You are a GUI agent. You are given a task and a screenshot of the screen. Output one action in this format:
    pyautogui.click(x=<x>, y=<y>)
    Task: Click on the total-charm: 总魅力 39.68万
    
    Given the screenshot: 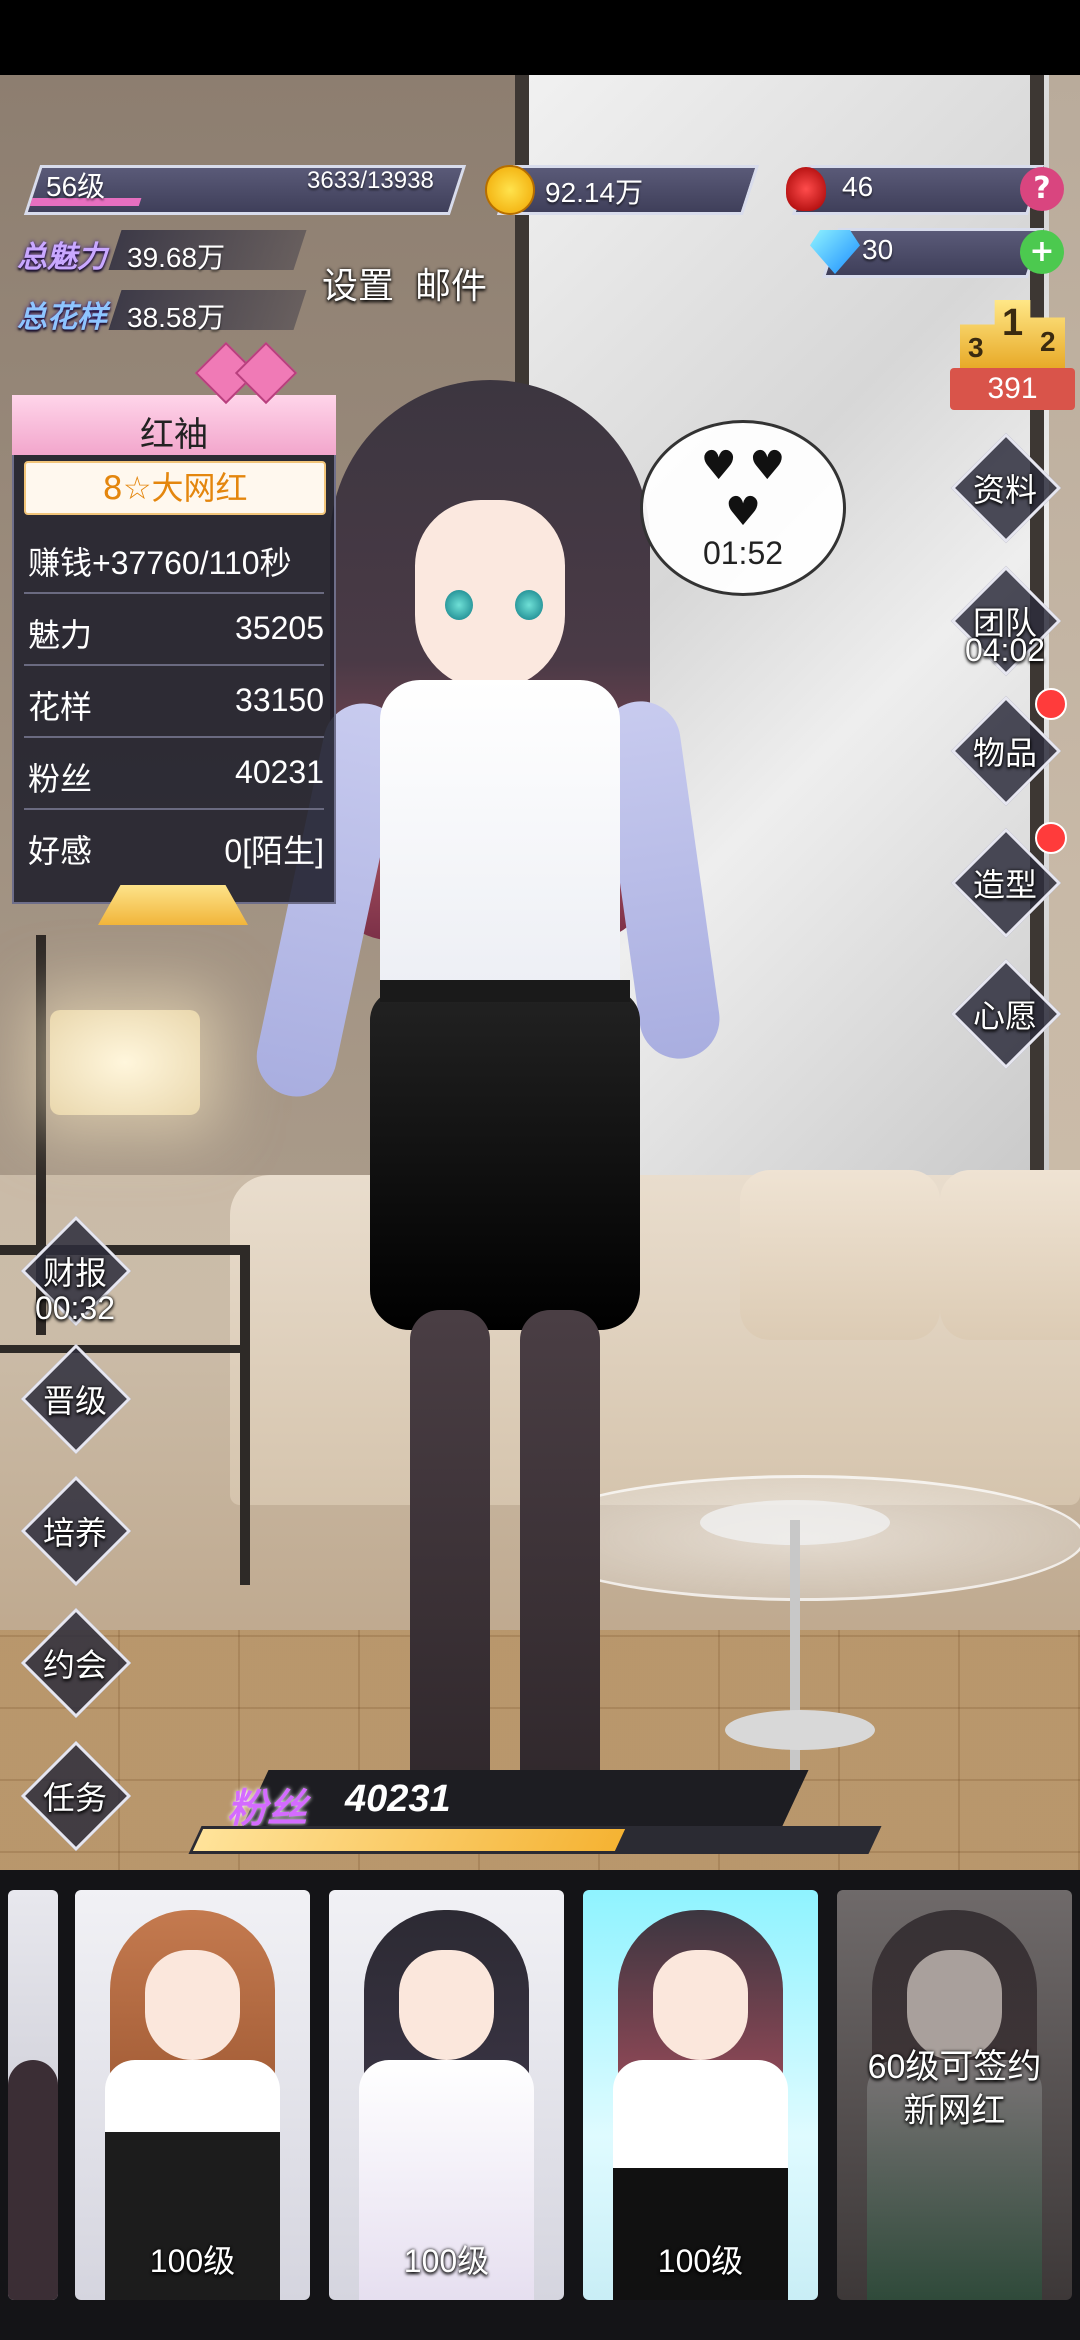 What is the action you would take?
    pyautogui.click(x=161, y=252)
    